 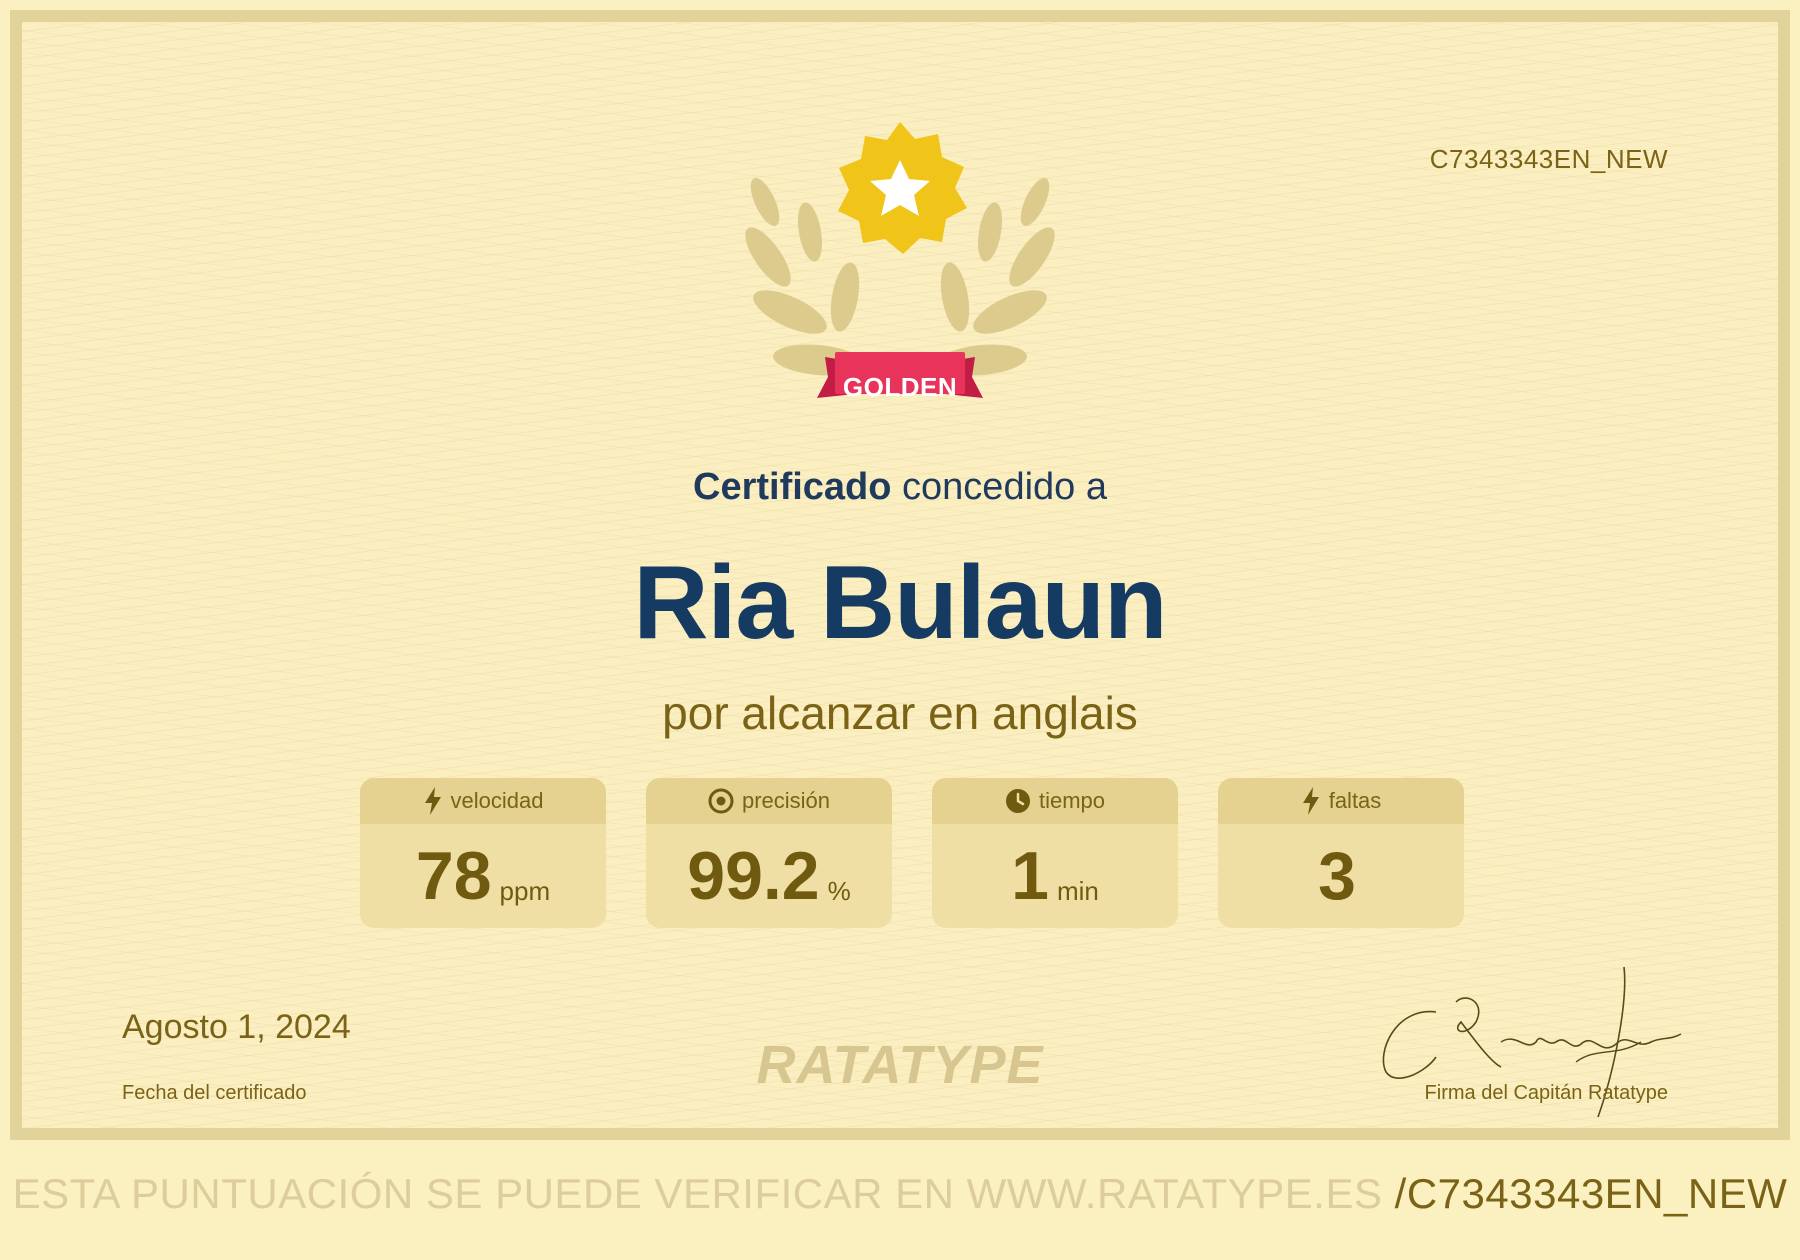 I want to click on golden-badge-label: GOLDEN, so click(x=900, y=387).